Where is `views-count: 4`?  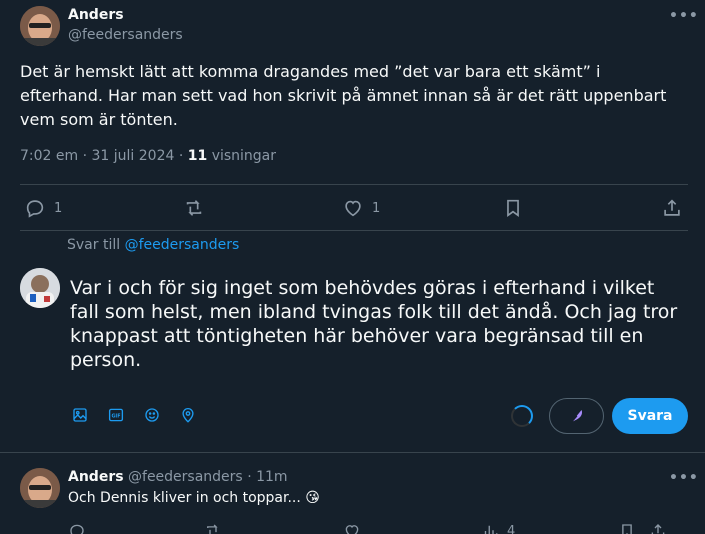 views-count: 4 is located at coordinates (511, 528).